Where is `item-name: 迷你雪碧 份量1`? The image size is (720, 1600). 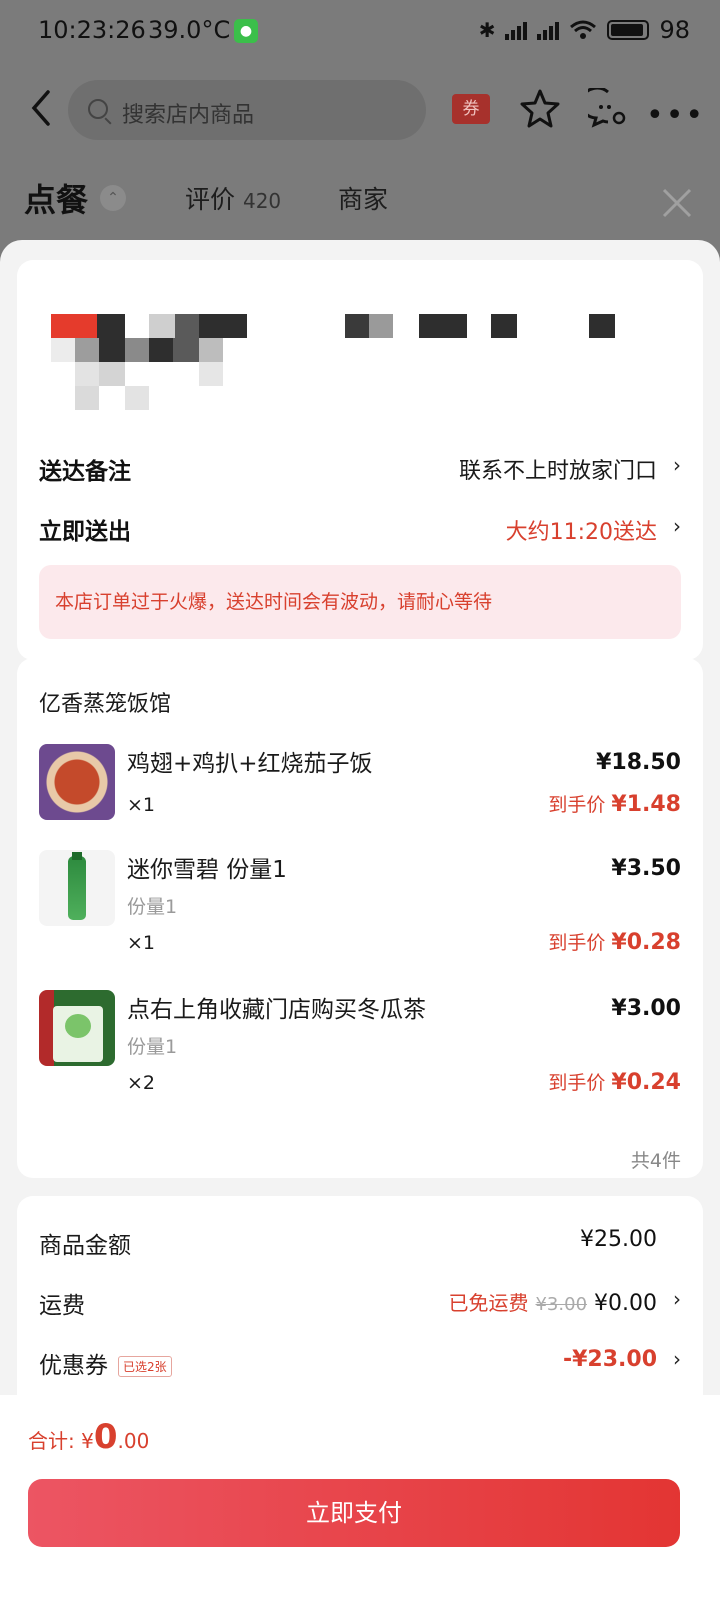
item-name: 迷你雪碧 份量1 is located at coordinates (207, 870).